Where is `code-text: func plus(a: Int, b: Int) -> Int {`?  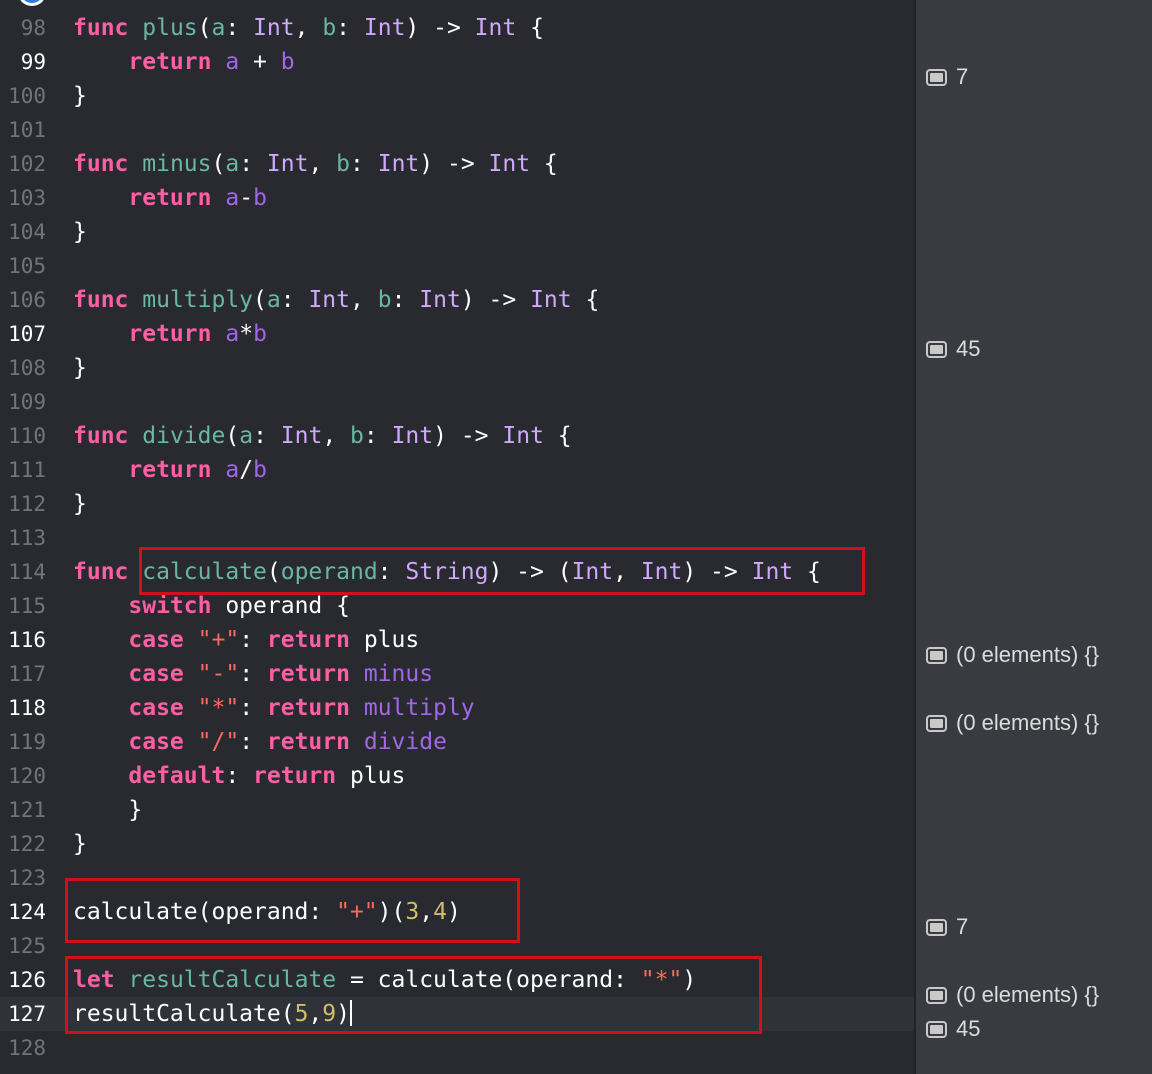
code-text: func plus(a: Int, b: Int) -> Int { is located at coordinates (308, 28).